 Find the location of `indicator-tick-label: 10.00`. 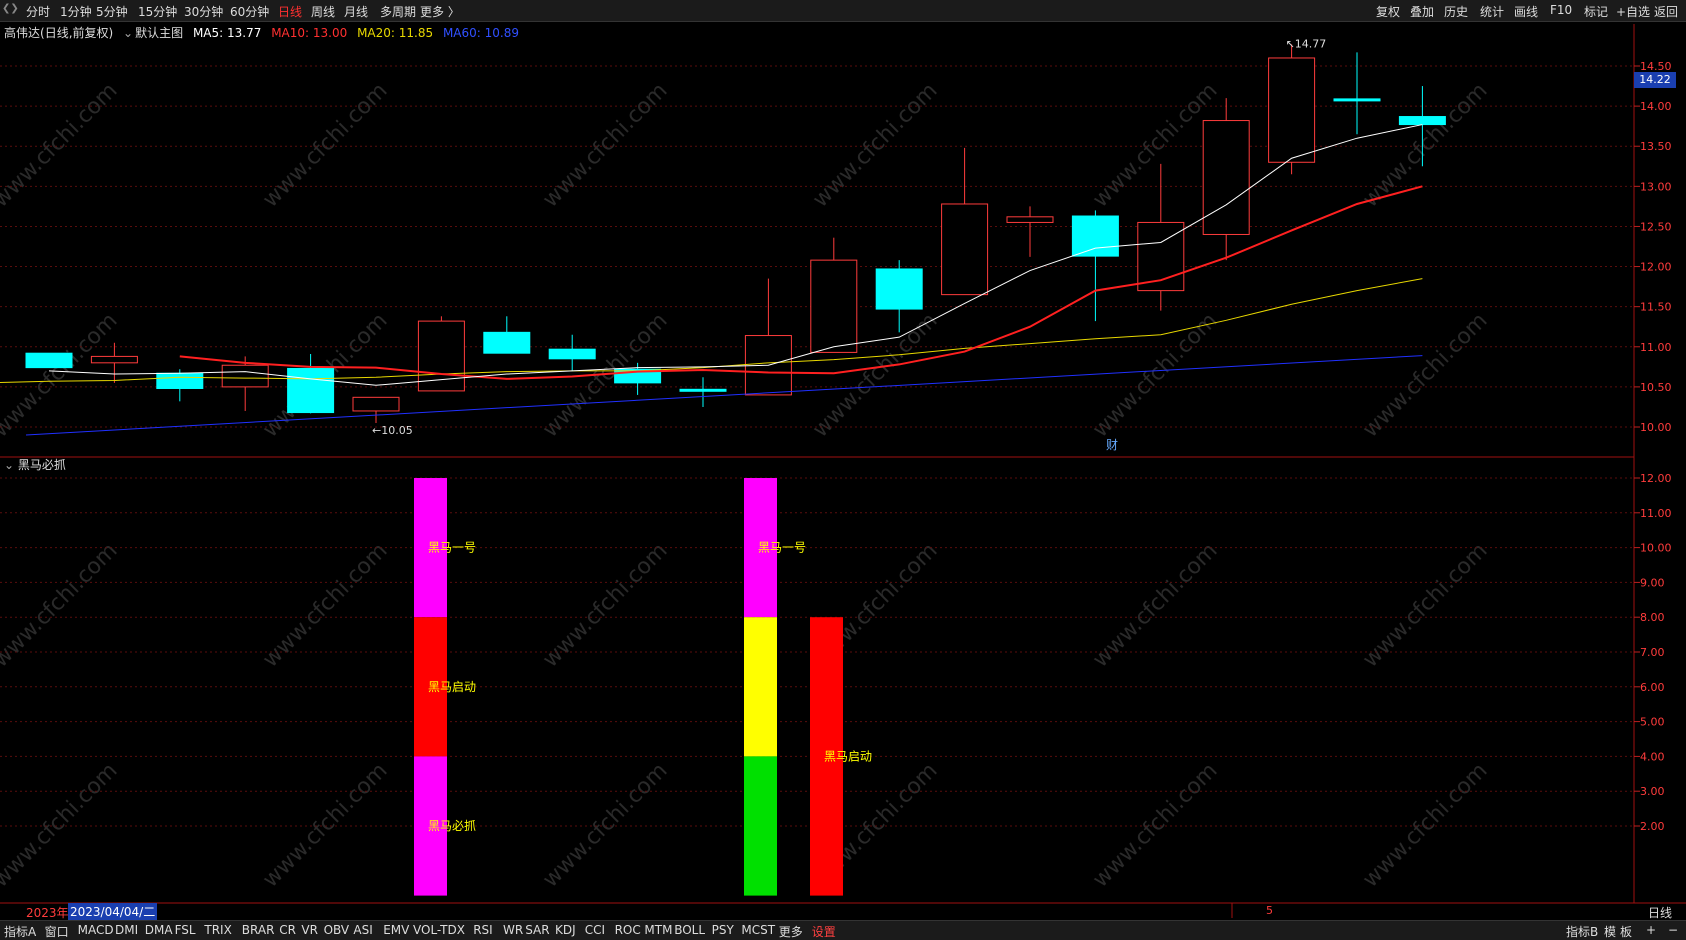

indicator-tick-label: 10.00 is located at coordinates (1656, 548).